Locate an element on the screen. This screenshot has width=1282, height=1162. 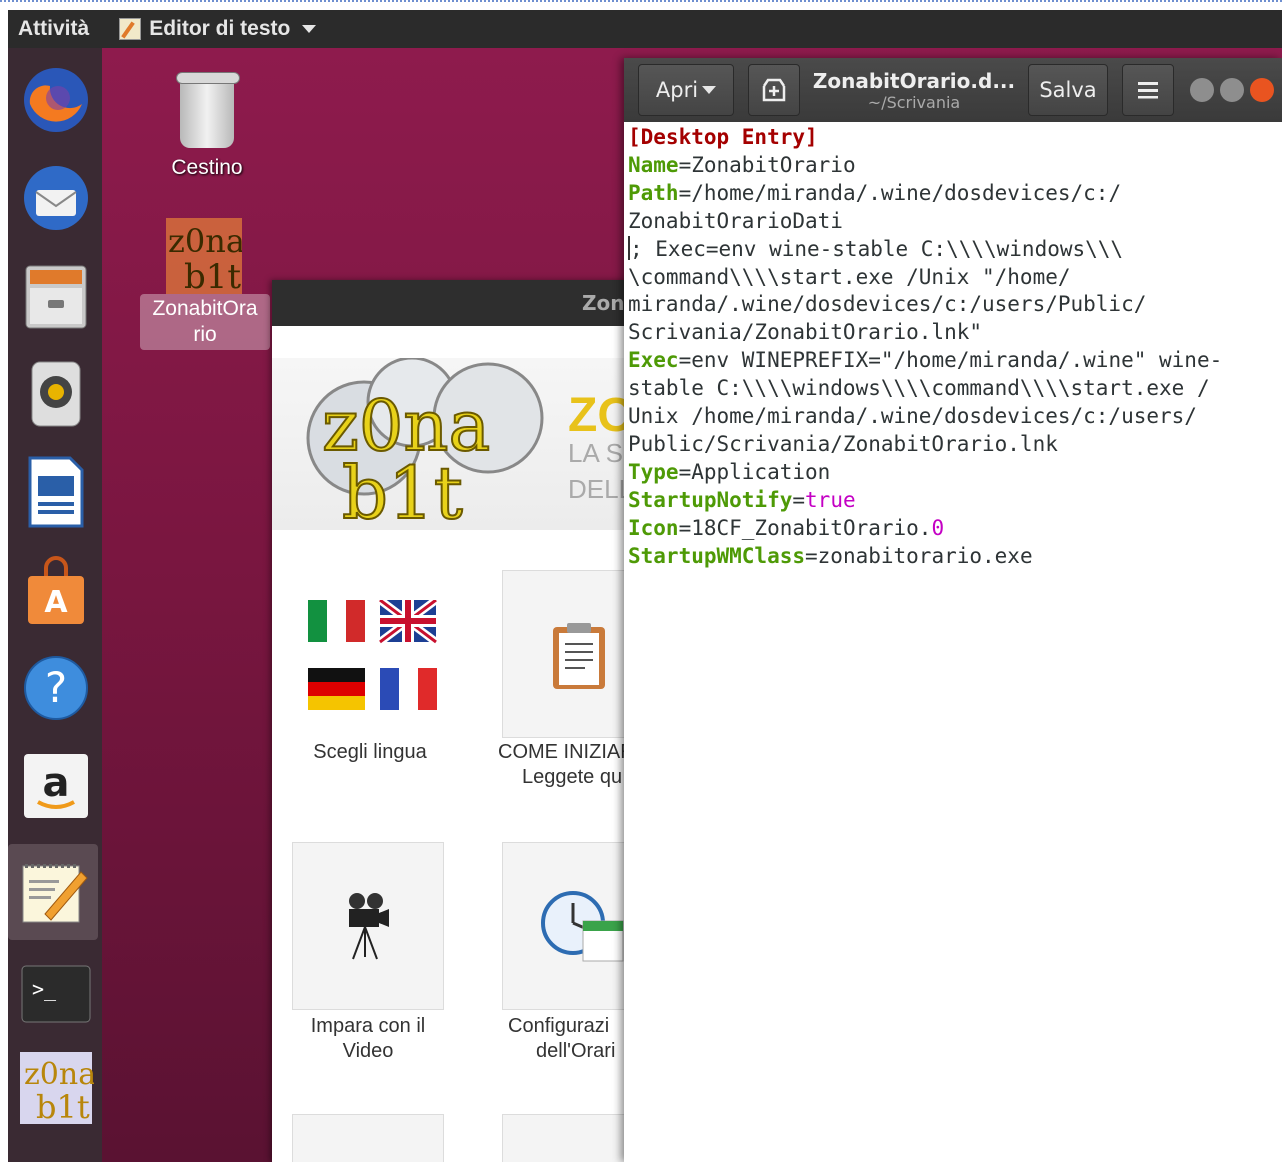
code-line: StartupWMClass=zonabitorario.exe is located at coordinates (830, 555).